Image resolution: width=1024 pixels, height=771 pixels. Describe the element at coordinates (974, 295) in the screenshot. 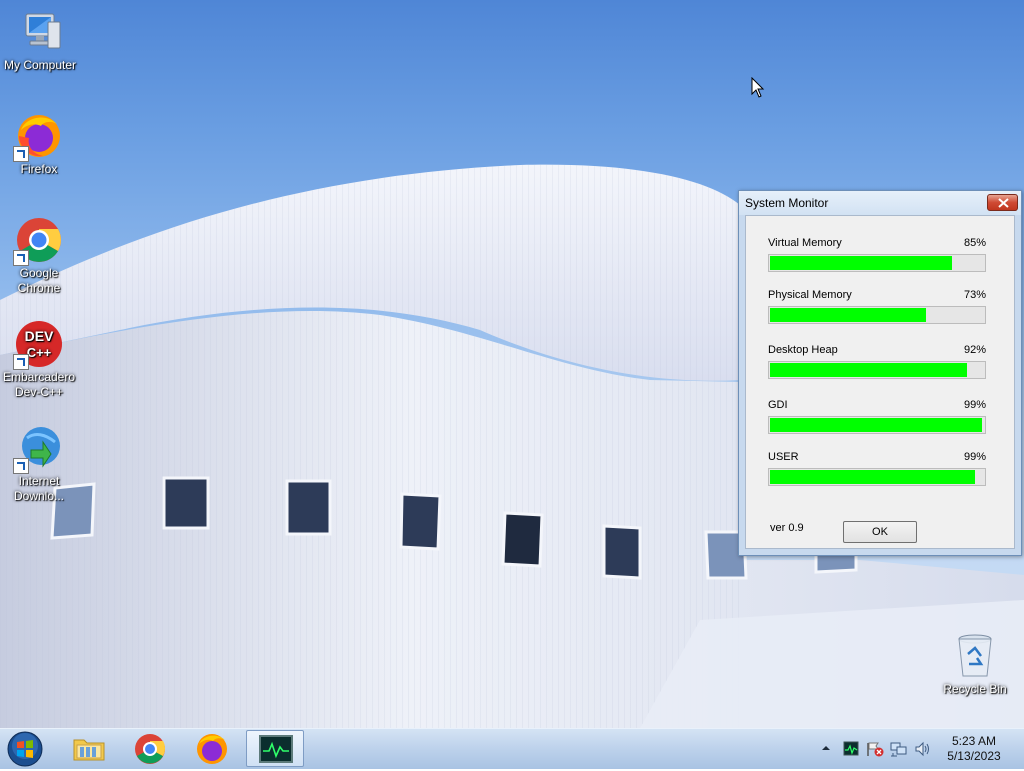

I see `meter-percent: 73%` at that location.